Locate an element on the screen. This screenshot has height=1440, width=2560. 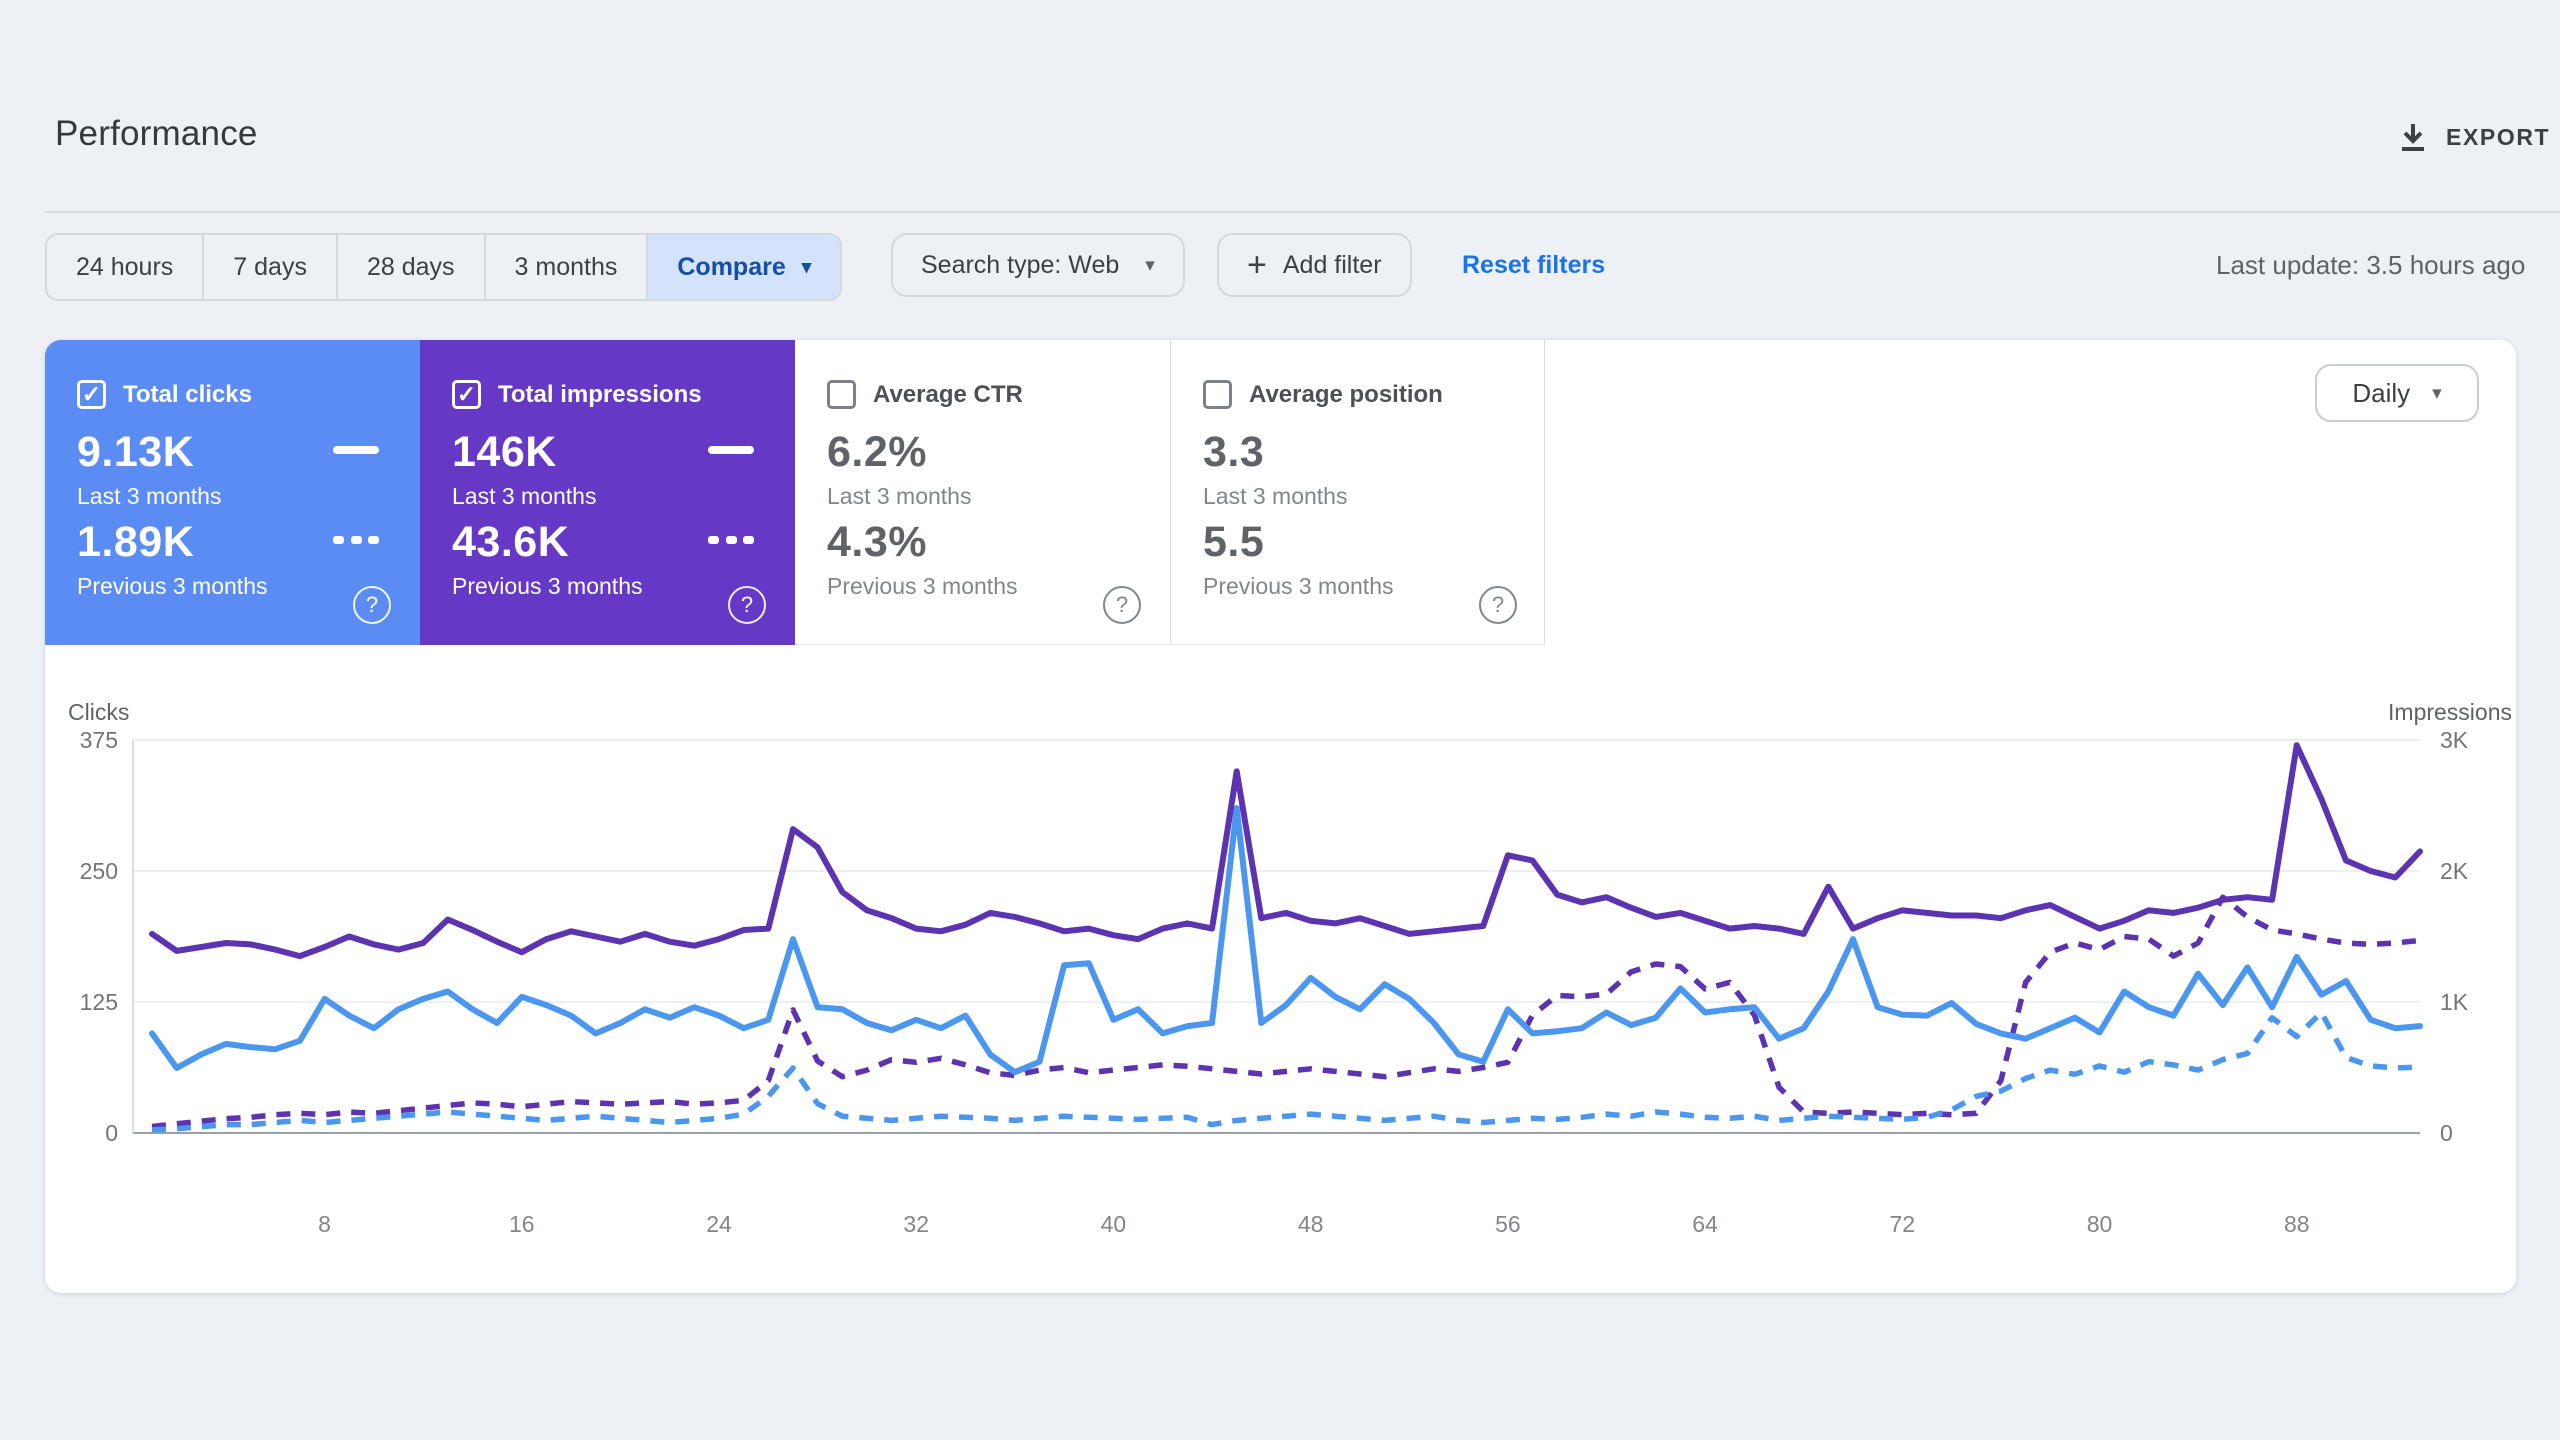
export-label: EXPORT is located at coordinates (2498, 136).